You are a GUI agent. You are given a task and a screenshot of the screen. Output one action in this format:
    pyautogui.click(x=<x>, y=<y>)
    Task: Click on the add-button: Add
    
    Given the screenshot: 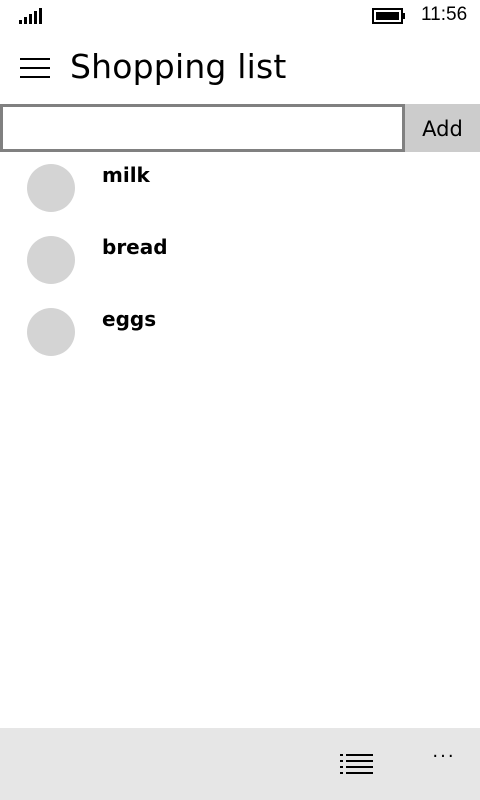 What is the action you would take?
    pyautogui.click(x=442, y=128)
    